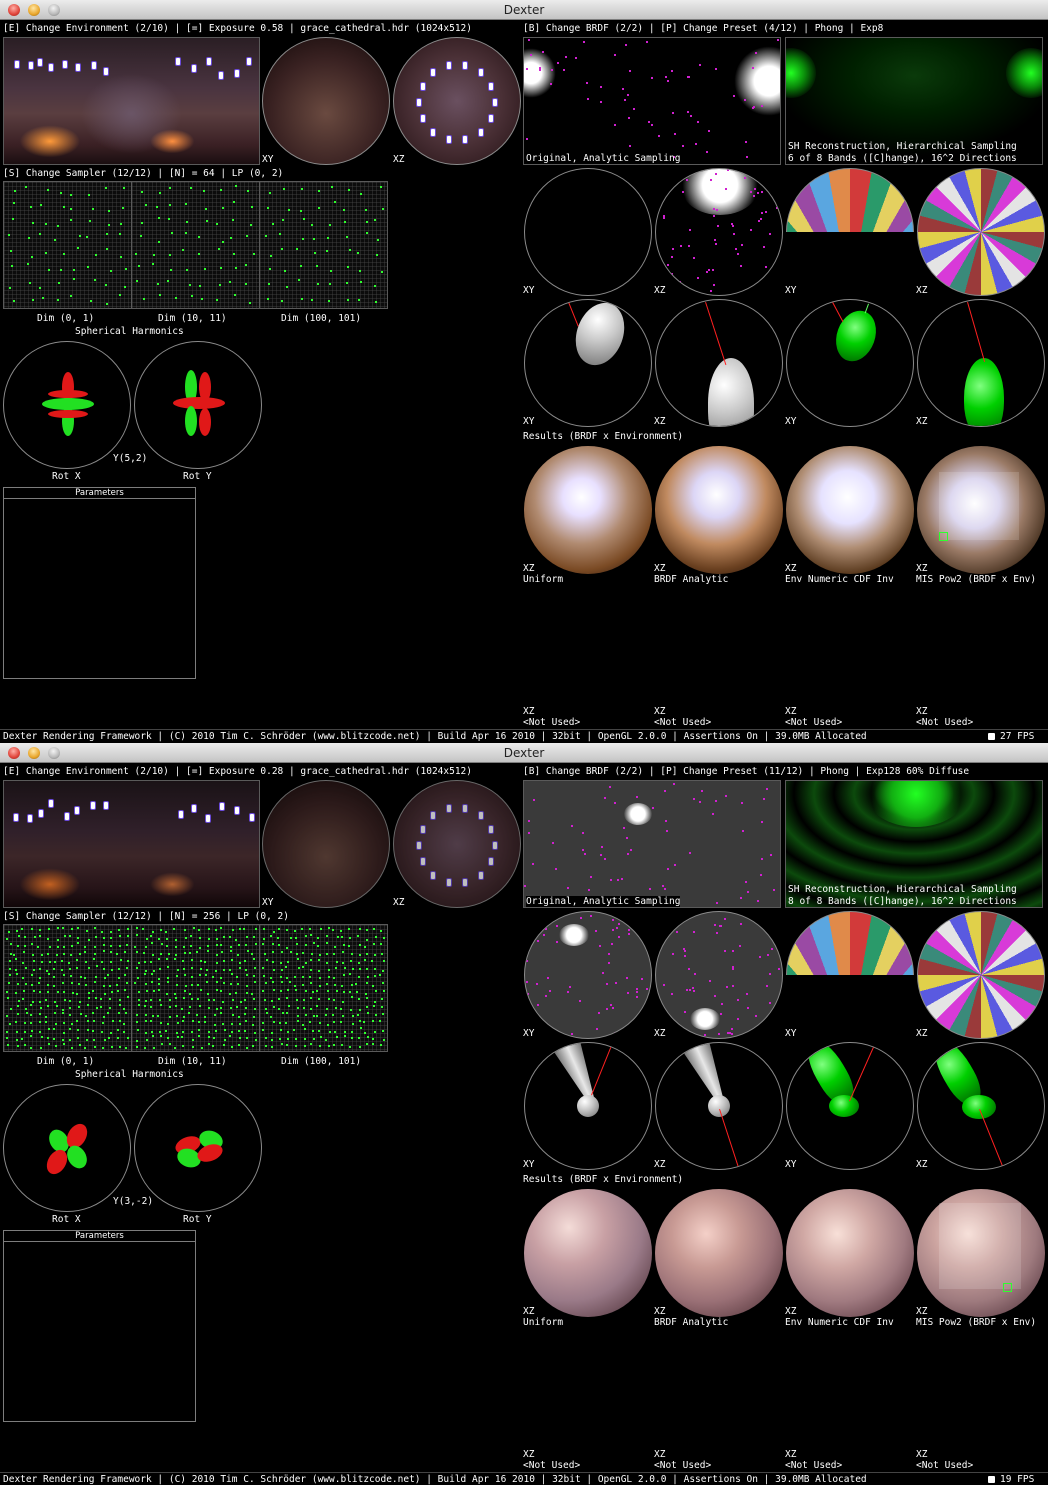  What do you see at coordinates (660, 421) in the screenshot?
I see `row3-label-1: XZ` at bounding box center [660, 421].